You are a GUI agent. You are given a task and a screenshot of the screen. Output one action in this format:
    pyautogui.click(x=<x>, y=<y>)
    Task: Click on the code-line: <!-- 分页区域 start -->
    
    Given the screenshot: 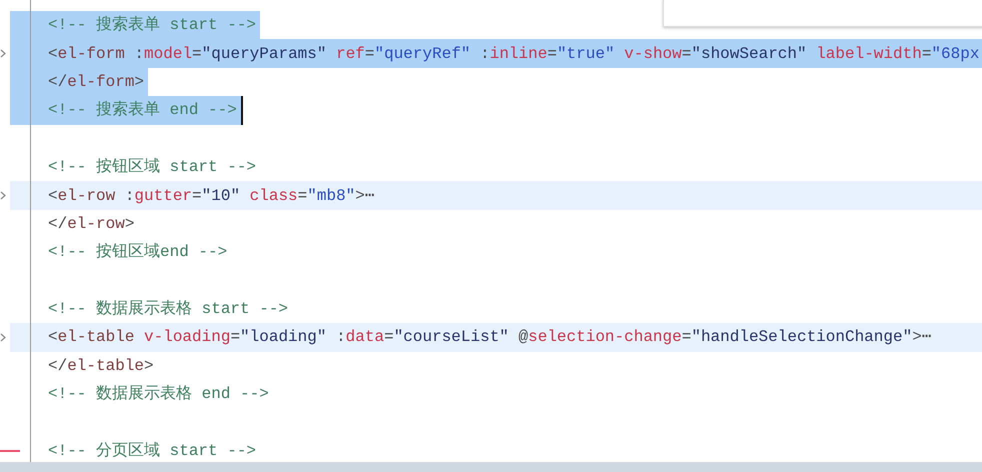 What is the action you would take?
    pyautogui.click(x=152, y=451)
    